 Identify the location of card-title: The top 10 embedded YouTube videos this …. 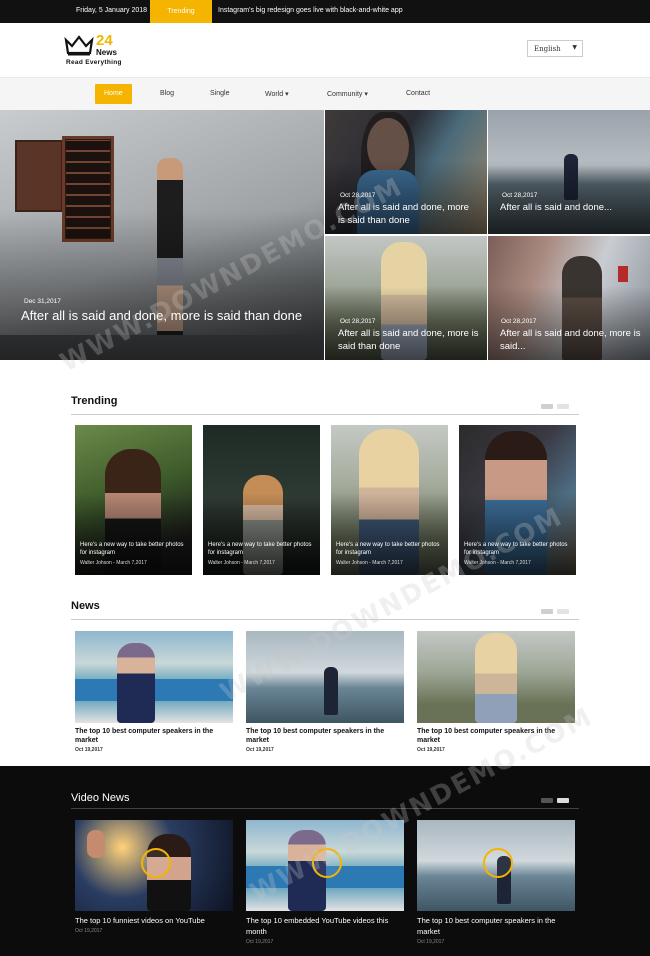
(317, 926).